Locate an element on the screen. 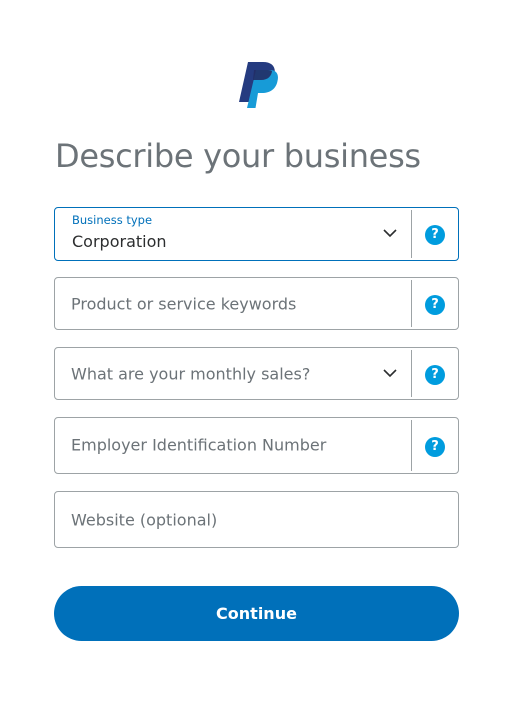 The height and width of the screenshot is (722, 509). keywords-placeholder: Product or service keywords is located at coordinates (184, 303).